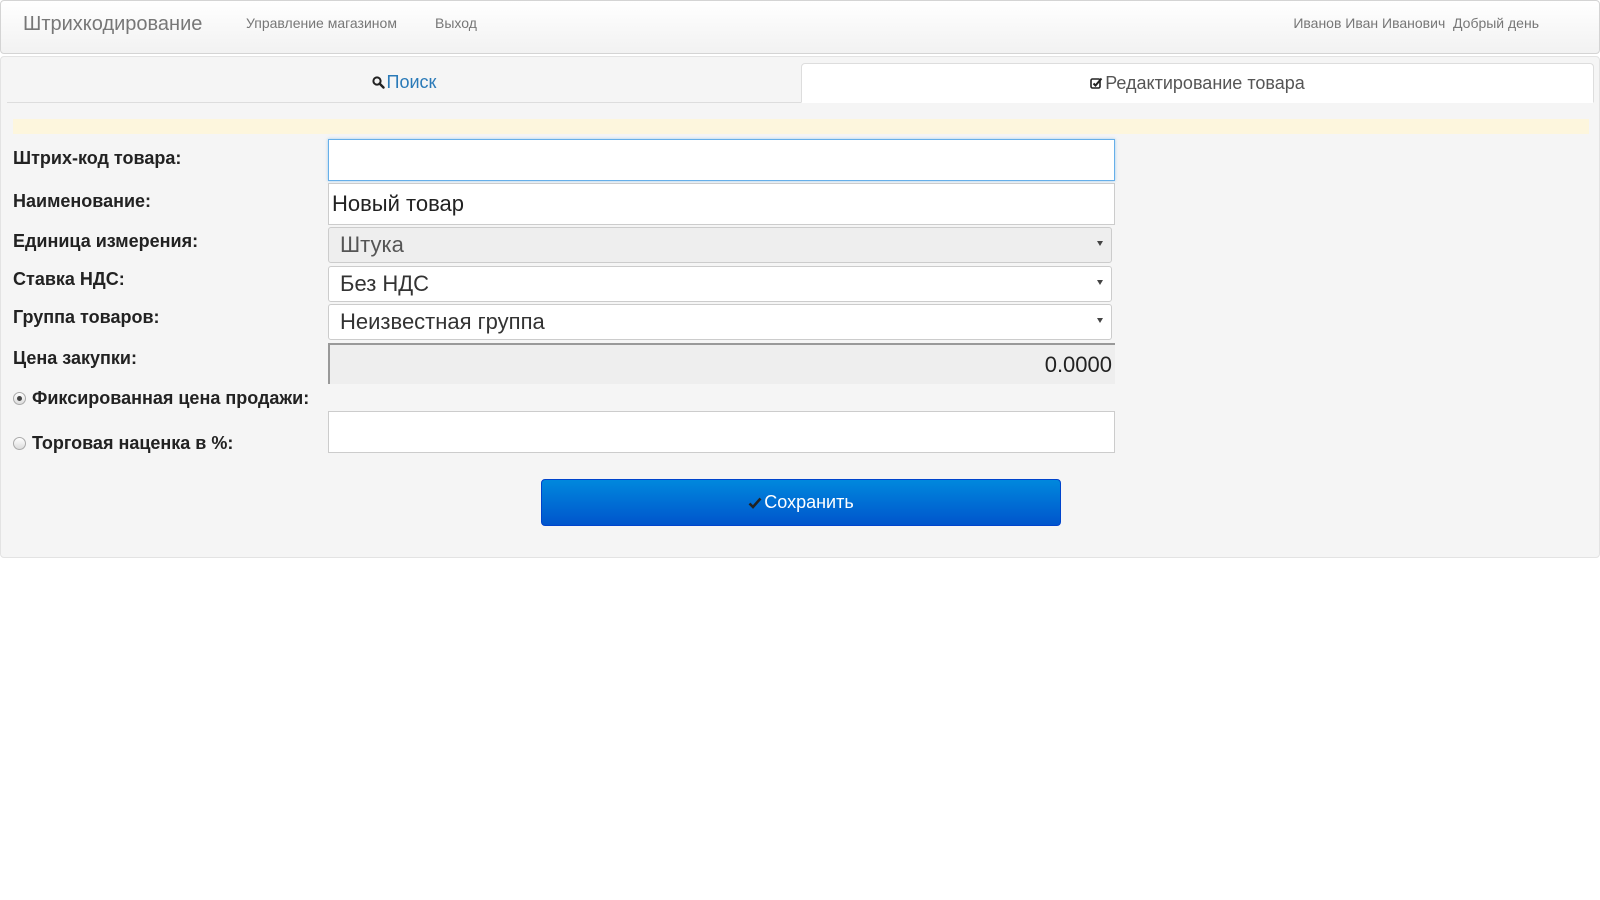  I want to click on fixed-price-radio, so click(19, 398).